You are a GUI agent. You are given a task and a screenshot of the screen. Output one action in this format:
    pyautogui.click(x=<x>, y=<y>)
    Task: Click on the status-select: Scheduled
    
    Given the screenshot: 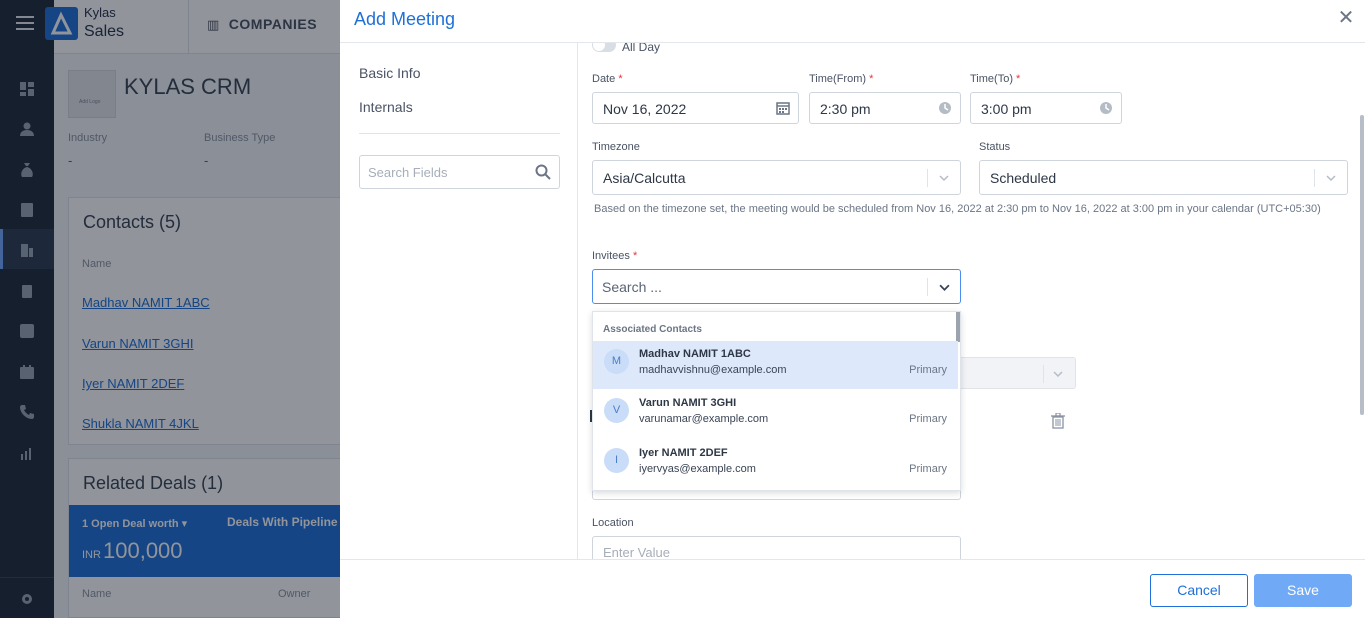 What is the action you would take?
    pyautogui.click(x=1163, y=177)
    